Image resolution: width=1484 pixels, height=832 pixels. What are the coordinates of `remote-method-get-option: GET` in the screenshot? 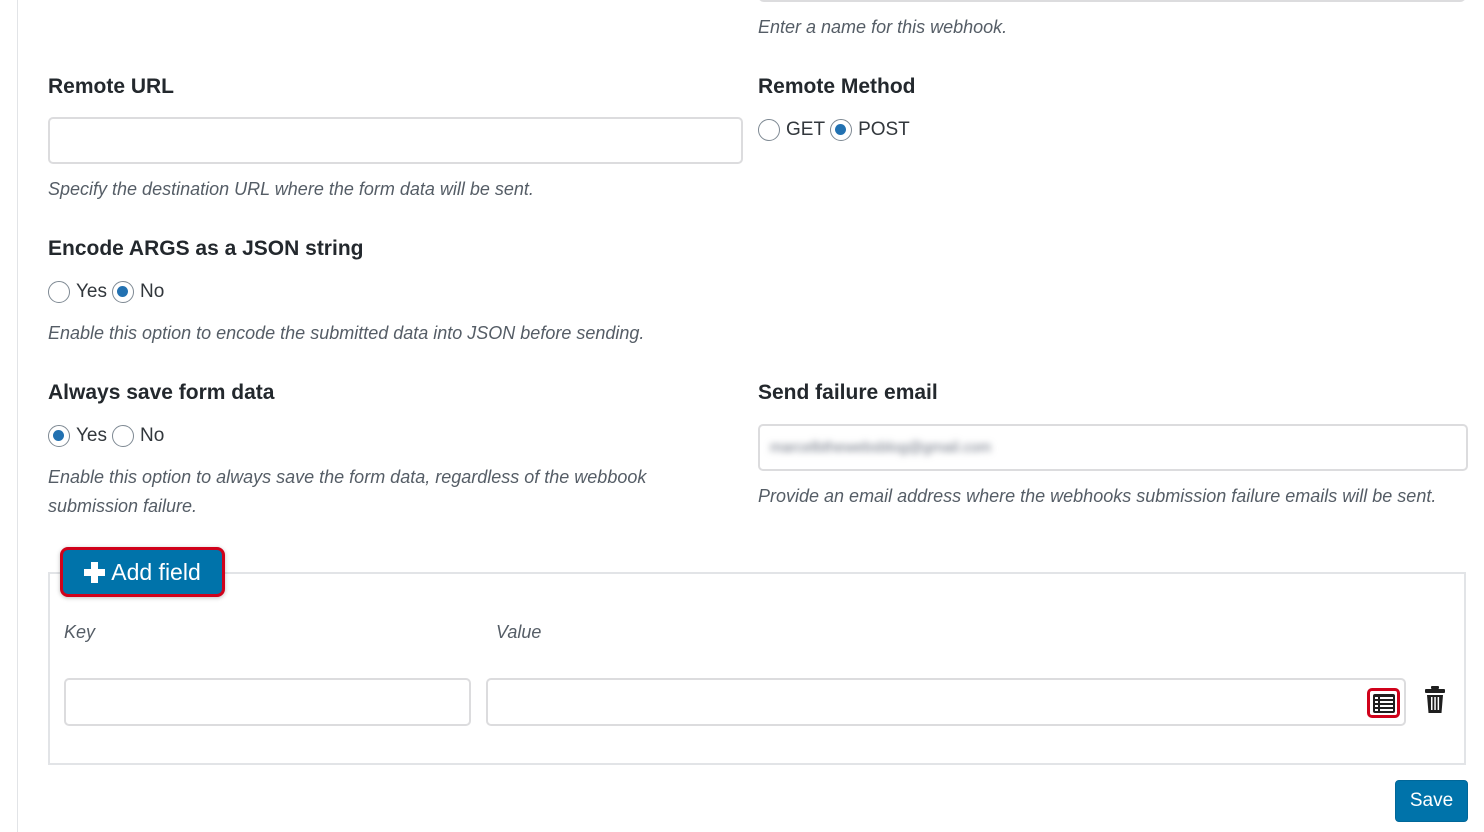 It's located at (791, 130).